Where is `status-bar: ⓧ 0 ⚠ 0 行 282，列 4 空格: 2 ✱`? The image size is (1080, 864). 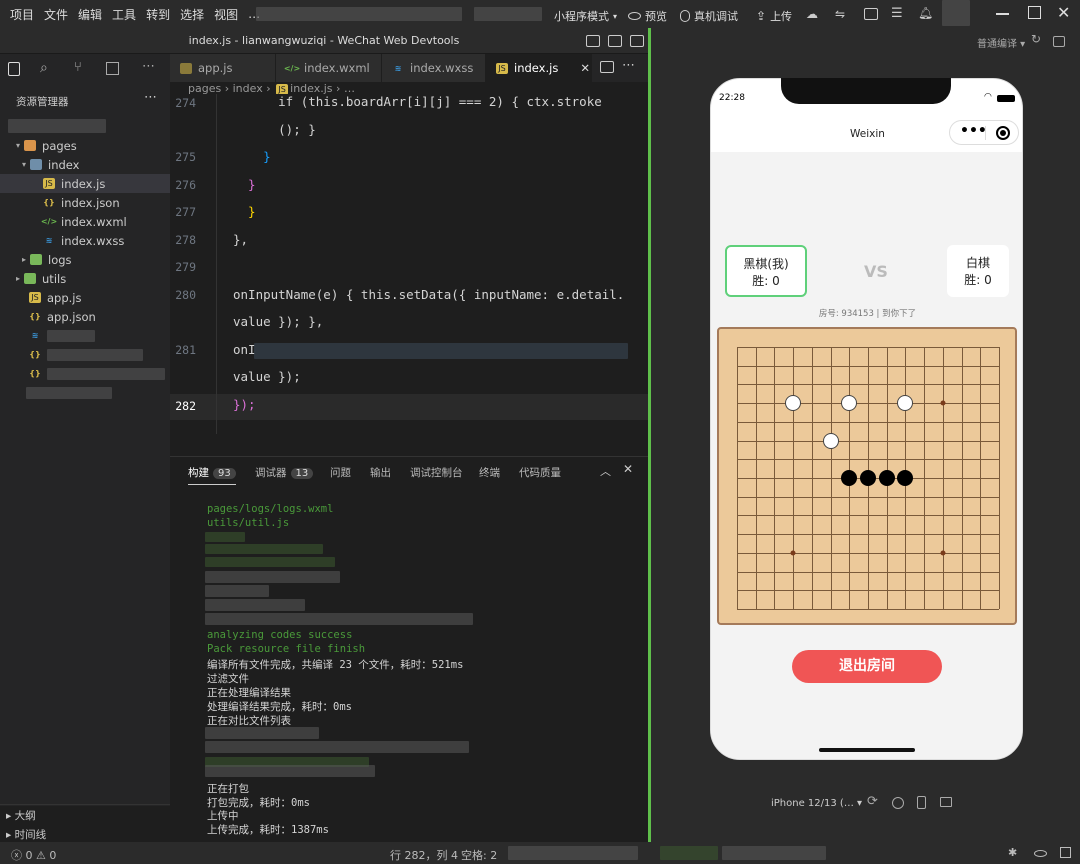
status-bar: ⓧ 0 ⚠ 0 行 282，列 4 空格: 2 ✱ is located at coordinates (540, 853).